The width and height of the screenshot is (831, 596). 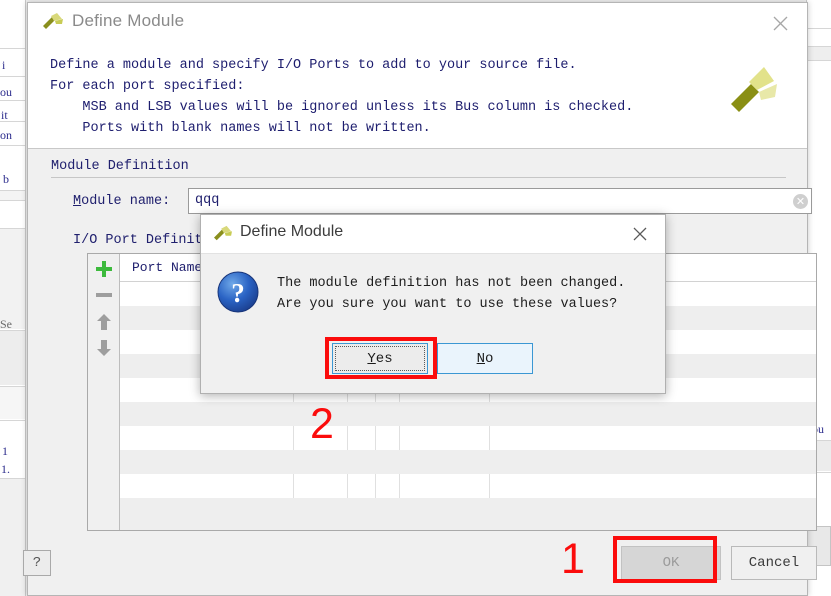 What do you see at coordinates (104, 322) in the screenshot?
I see `move-port-up-button` at bounding box center [104, 322].